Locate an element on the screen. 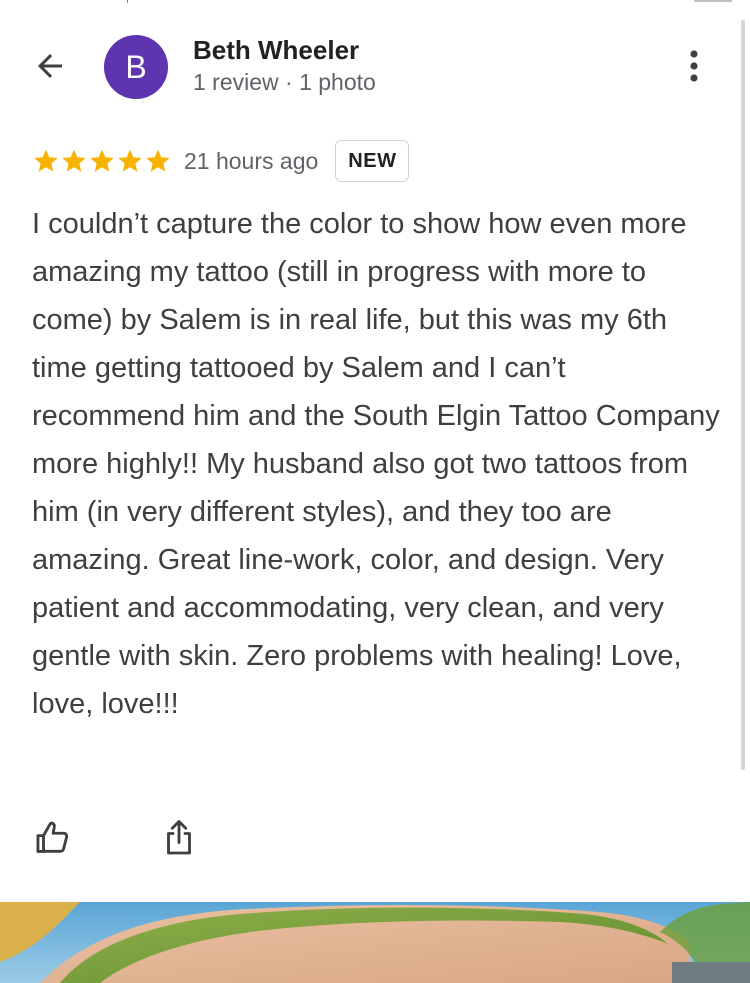 The width and height of the screenshot is (750, 983). review-photo is located at coordinates (375, 942).